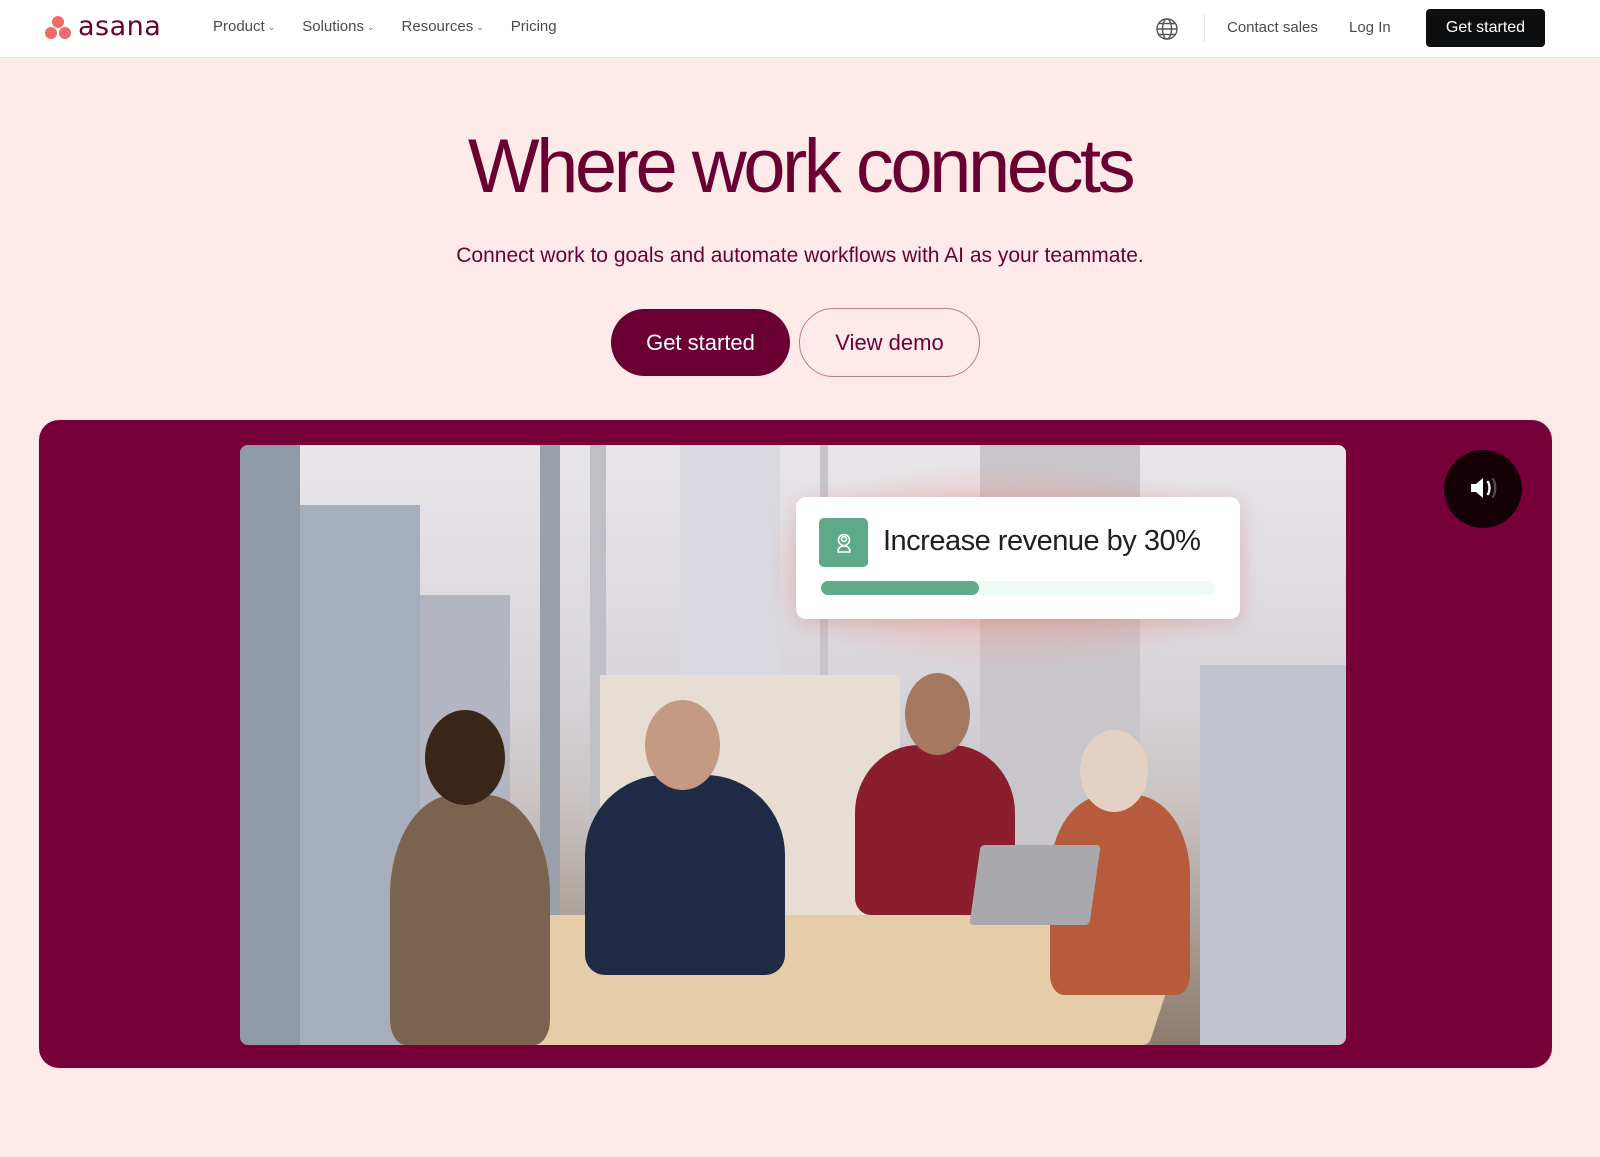 This screenshot has width=1600, height=1157. I want to click on goal-card: Increase revenue by 30%, so click(1018, 558).